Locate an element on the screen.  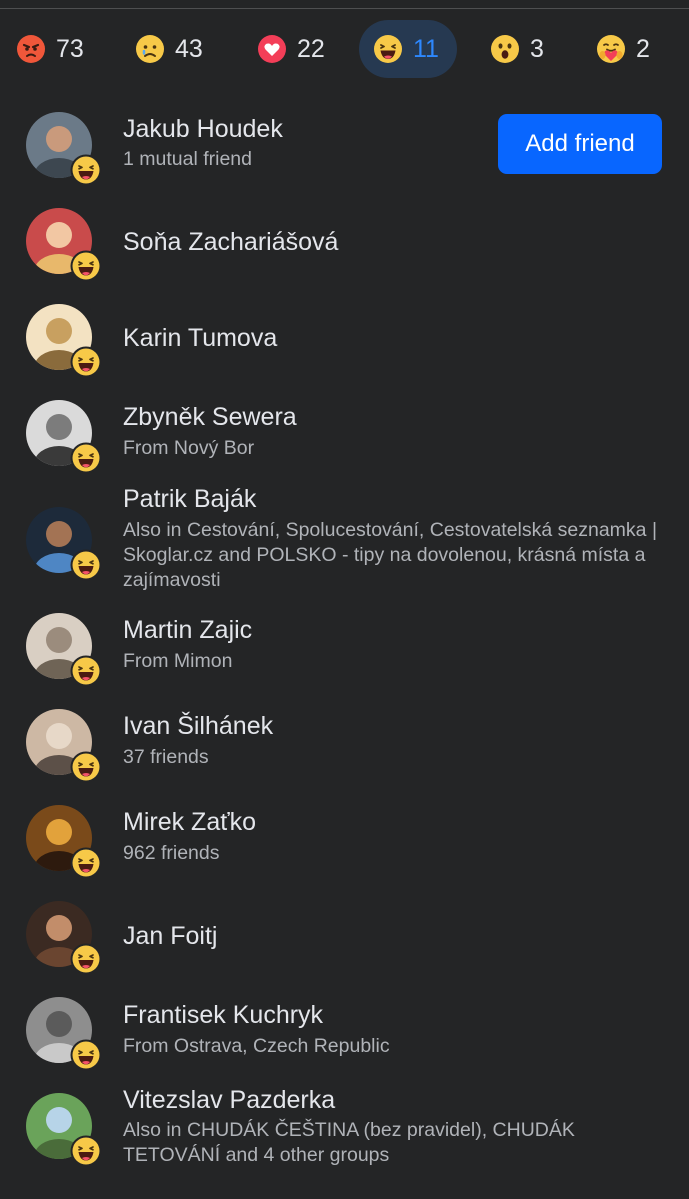
tab-care-count: 2 is located at coordinates (643, 48).